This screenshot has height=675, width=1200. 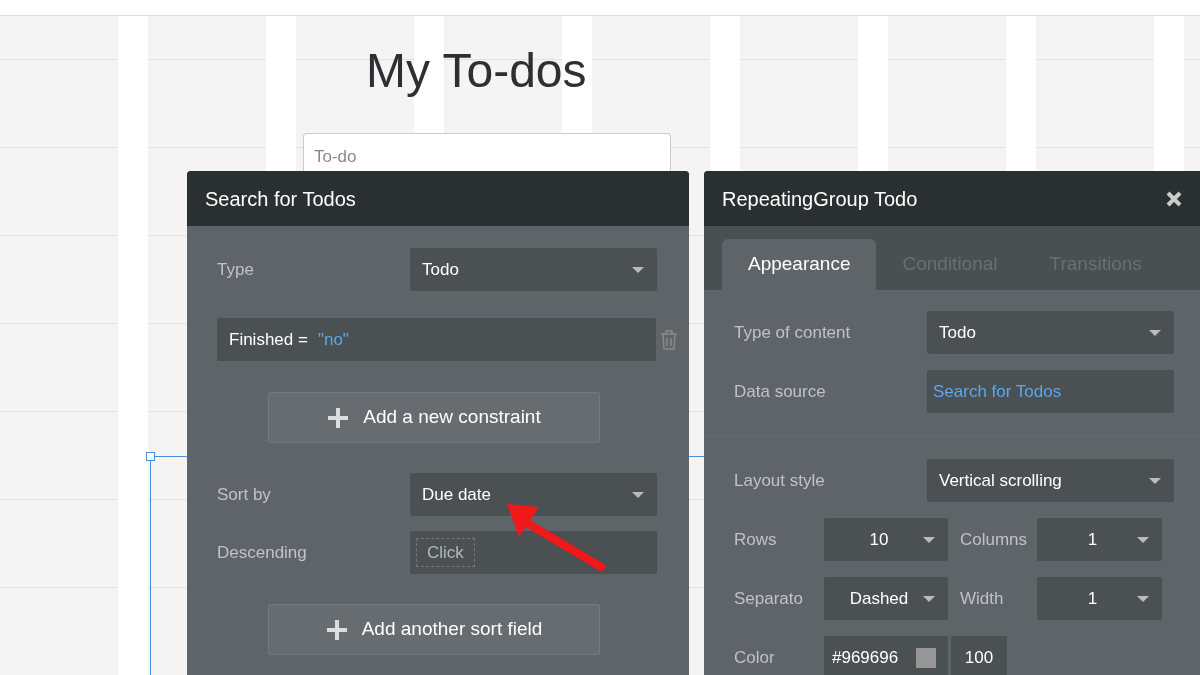 What do you see at coordinates (979, 655) in the screenshot?
I see `opacity-field: 100` at bounding box center [979, 655].